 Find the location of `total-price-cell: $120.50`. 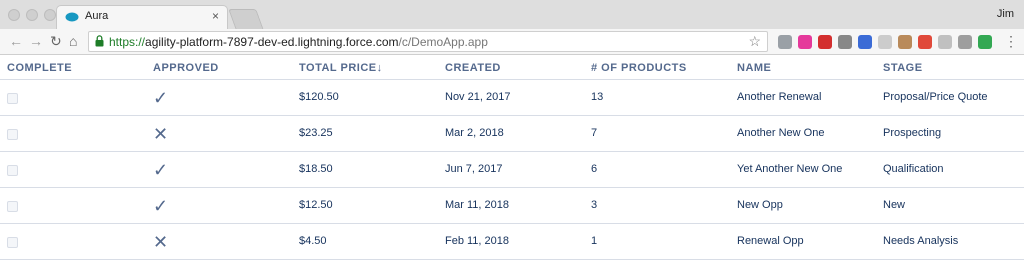

total-price-cell: $120.50 is located at coordinates (319, 97).